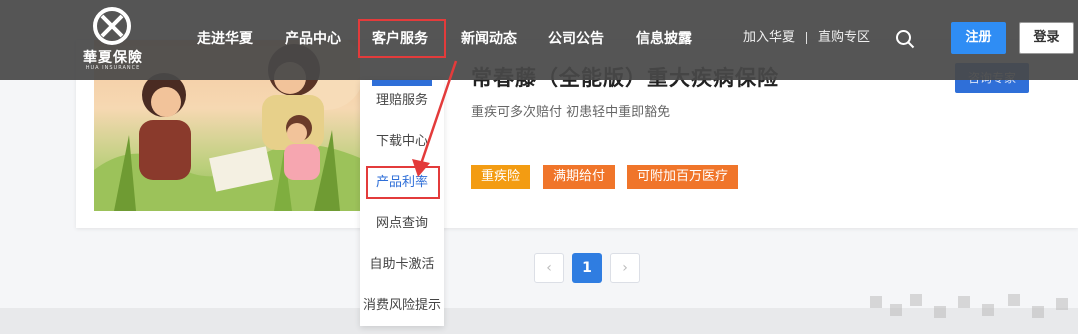 This screenshot has height=334, width=1078. Describe the element at coordinates (769, 38) in the screenshot. I see `join-link: 加入华夏` at that location.